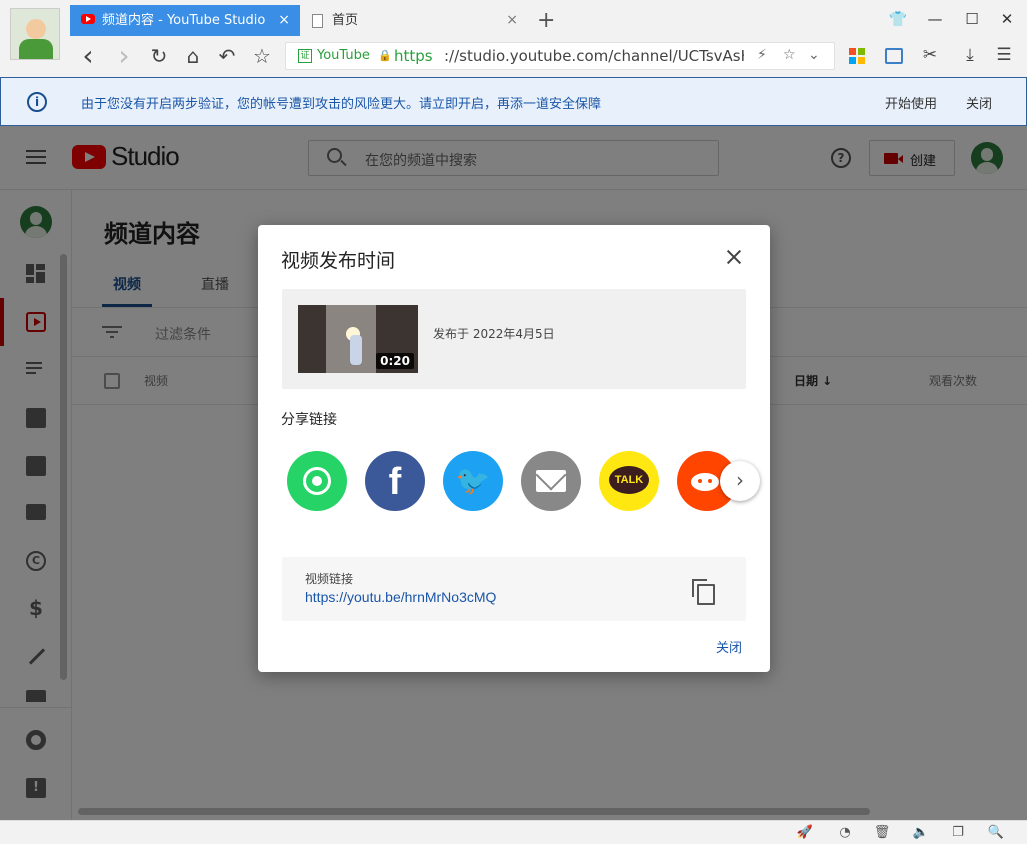 Image resolution: width=1027 pixels, height=844 pixels. What do you see at coordinates (762, 55) in the screenshot?
I see `flash-icon: ⚡` at bounding box center [762, 55].